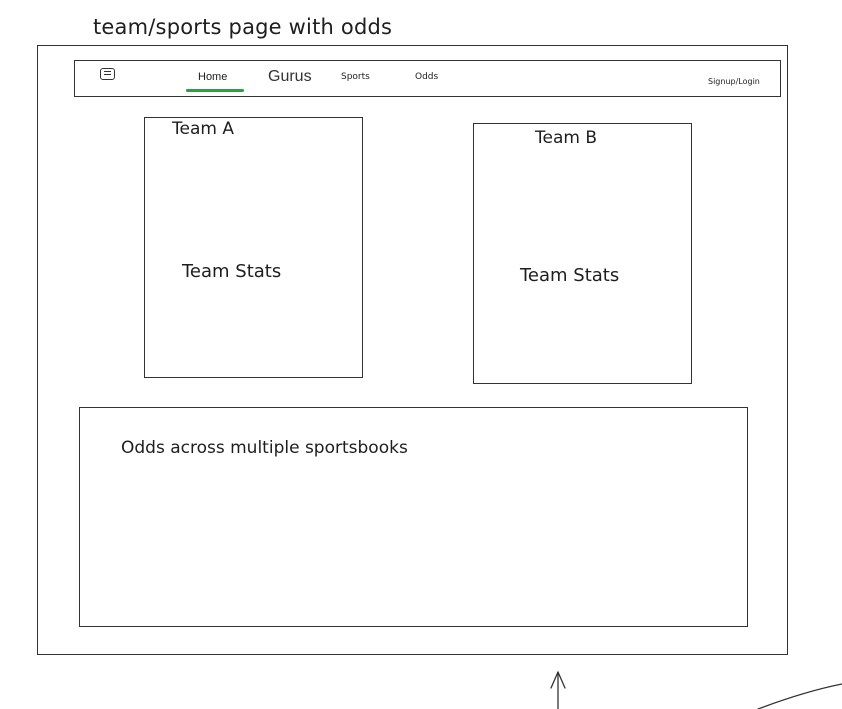 Image resolution: width=842 pixels, height=709 pixels. I want to click on nav-item-gurus: Gurus, so click(290, 77).